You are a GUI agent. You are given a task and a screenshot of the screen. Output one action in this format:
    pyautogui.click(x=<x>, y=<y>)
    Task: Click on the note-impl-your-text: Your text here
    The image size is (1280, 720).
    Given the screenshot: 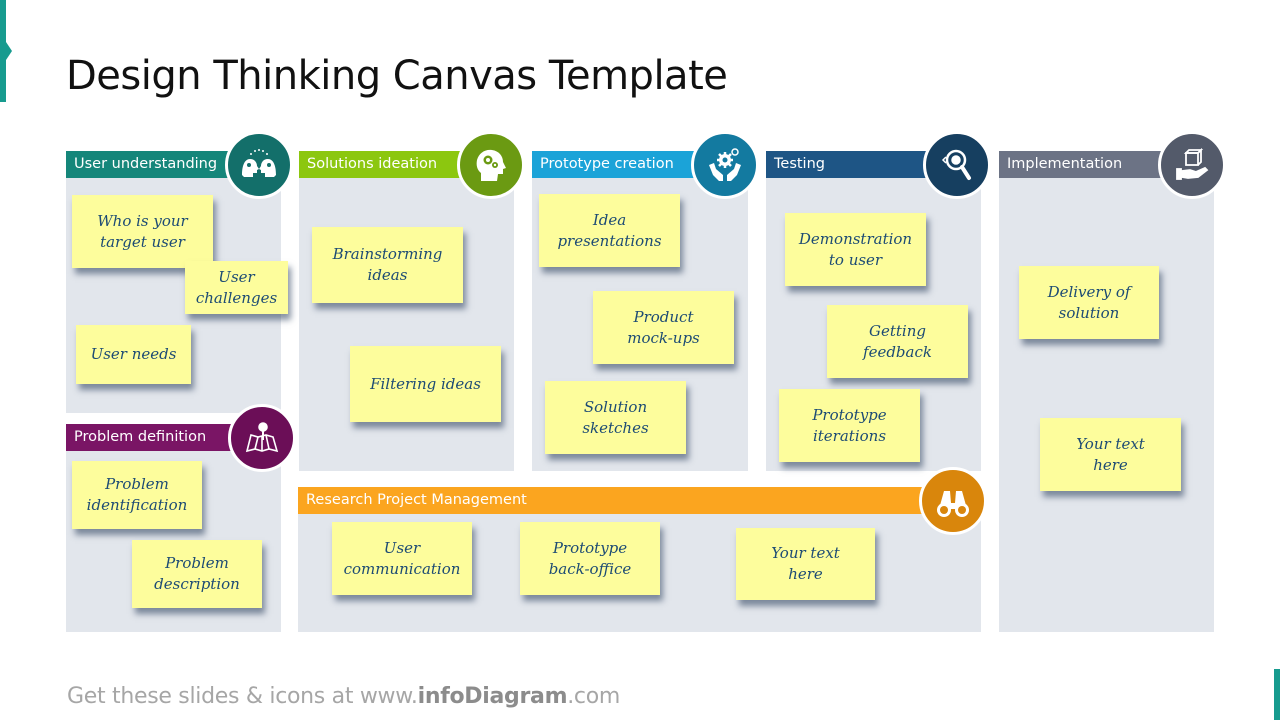 What is the action you would take?
    pyautogui.click(x=1110, y=454)
    